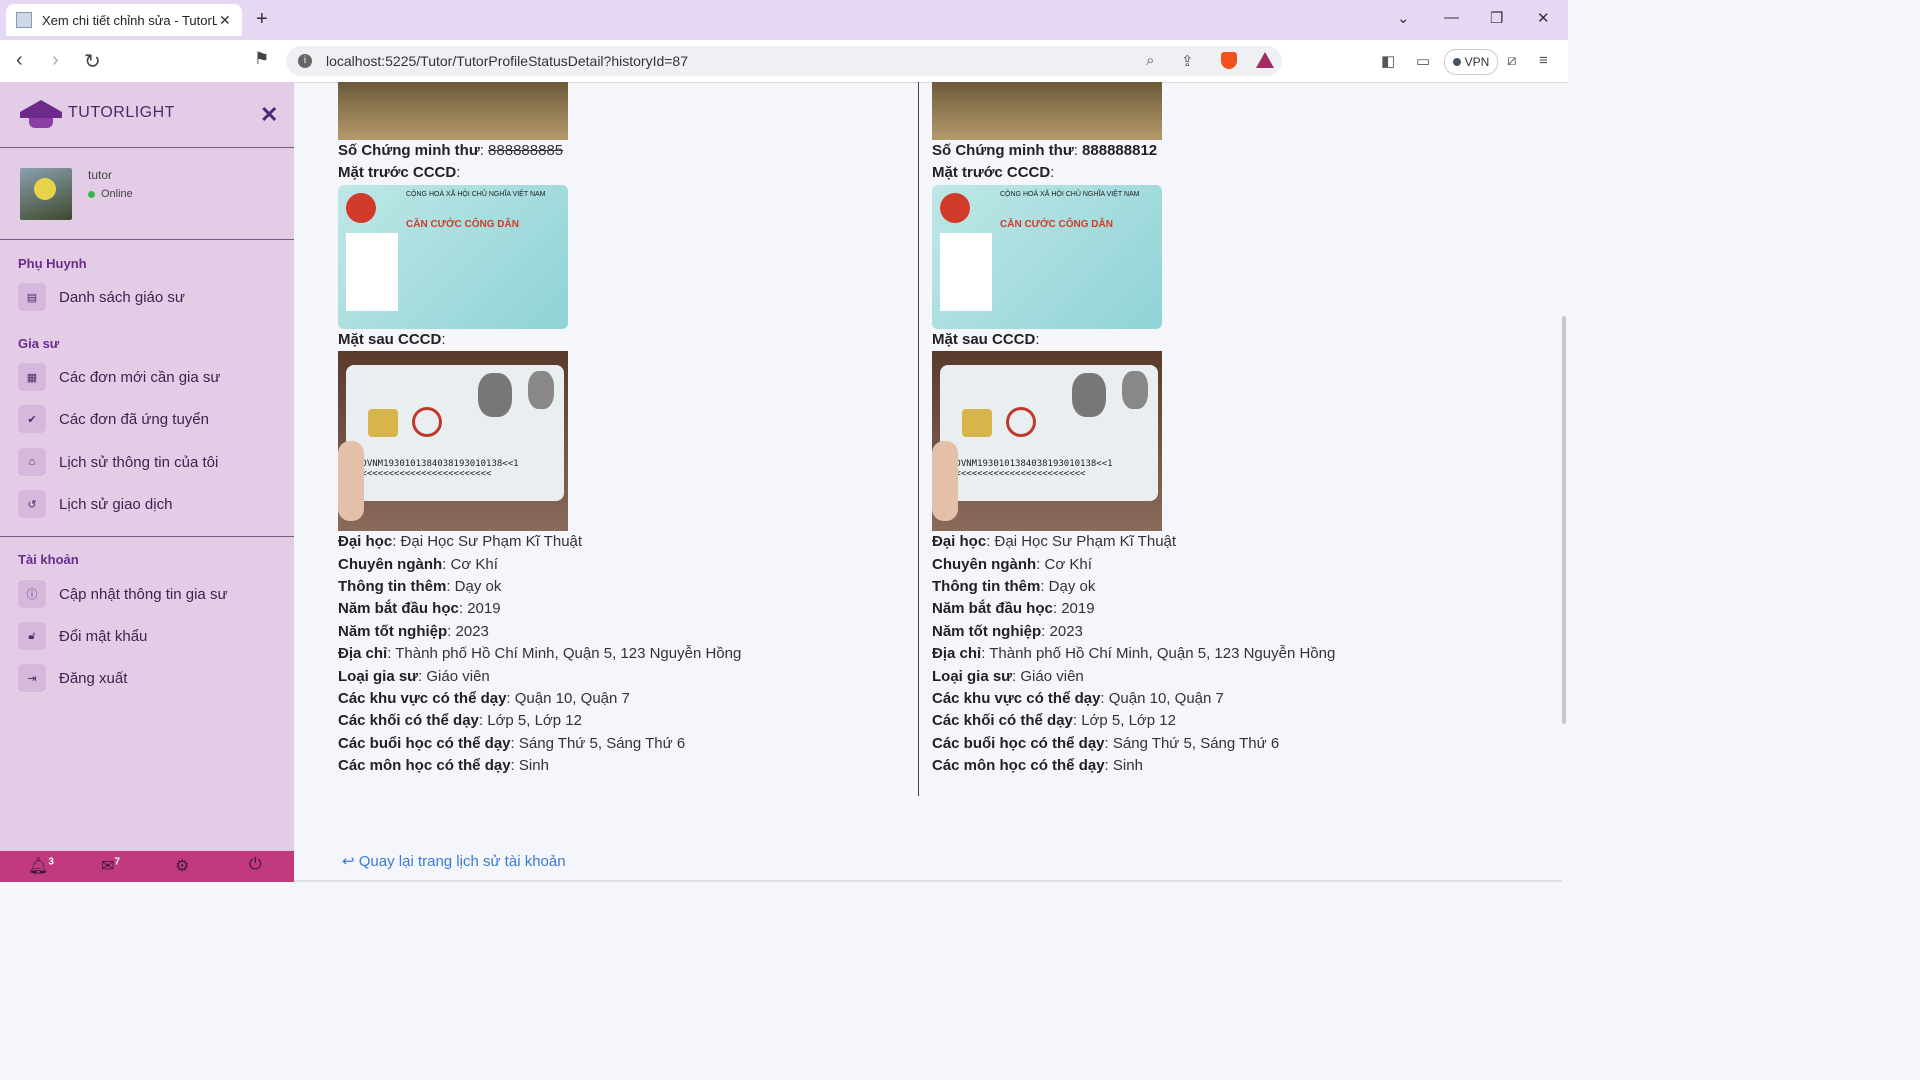  I want to click on sidebar-item-tutor-list: ▤ Danh sách giáo sư, so click(101, 297).